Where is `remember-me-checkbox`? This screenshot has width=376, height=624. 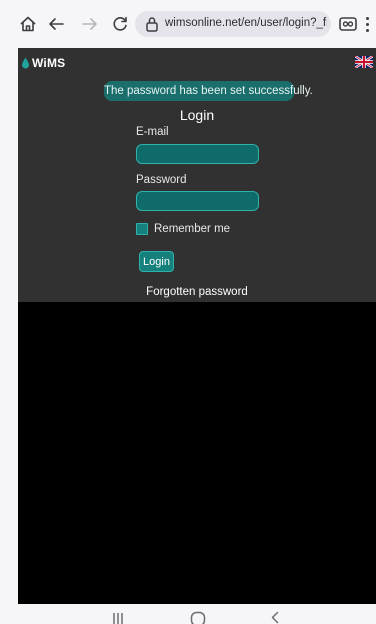 remember-me-checkbox is located at coordinates (142, 229).